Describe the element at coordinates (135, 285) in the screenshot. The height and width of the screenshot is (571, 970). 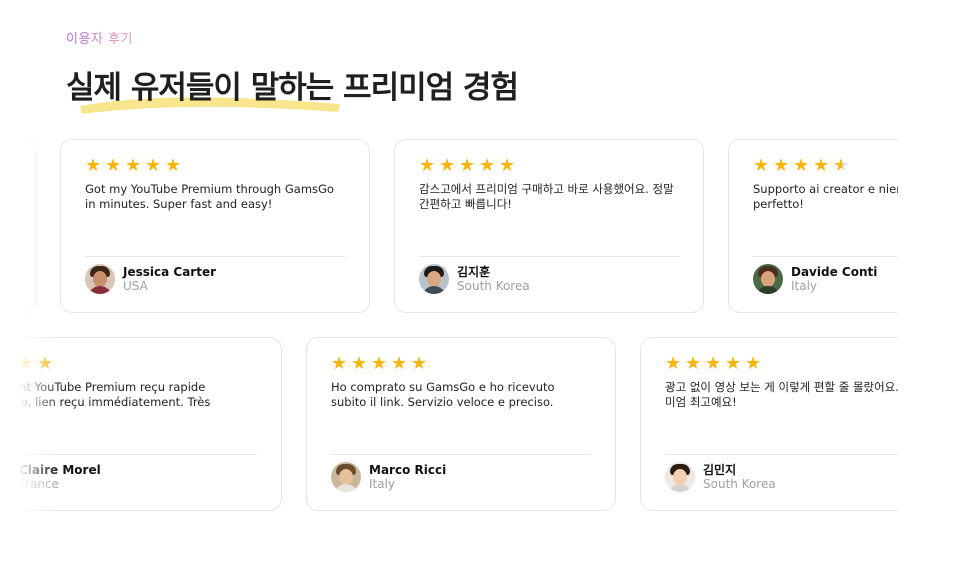
I see `reviewer-country: USA` at that location.